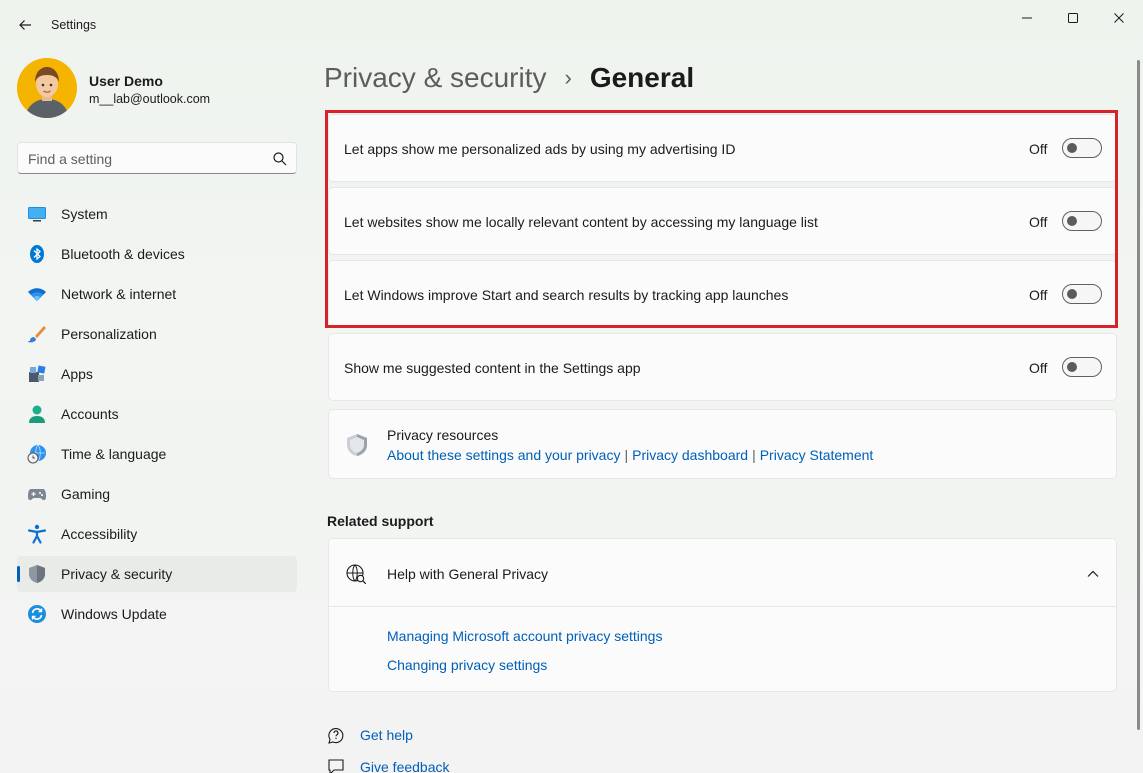  What do you see at coordinates (37, 334) in the screenshot?
I see `brush-icon` at bounding box center [37, 334].